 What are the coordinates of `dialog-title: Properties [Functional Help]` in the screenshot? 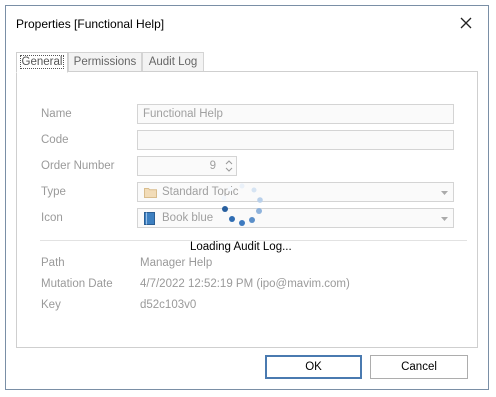 It's located at (90, 24).